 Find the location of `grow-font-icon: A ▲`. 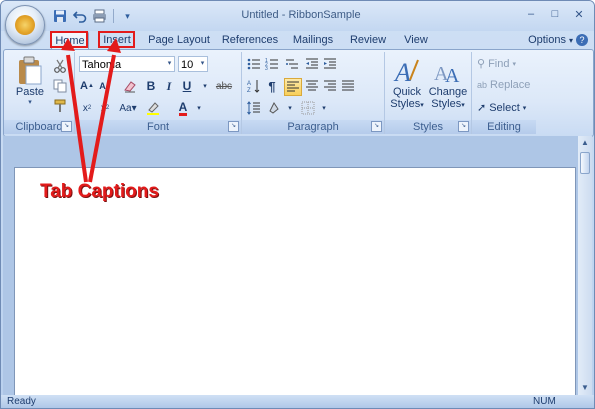

grow-font-icon: A ▲ is located at coordinates (87, 86).